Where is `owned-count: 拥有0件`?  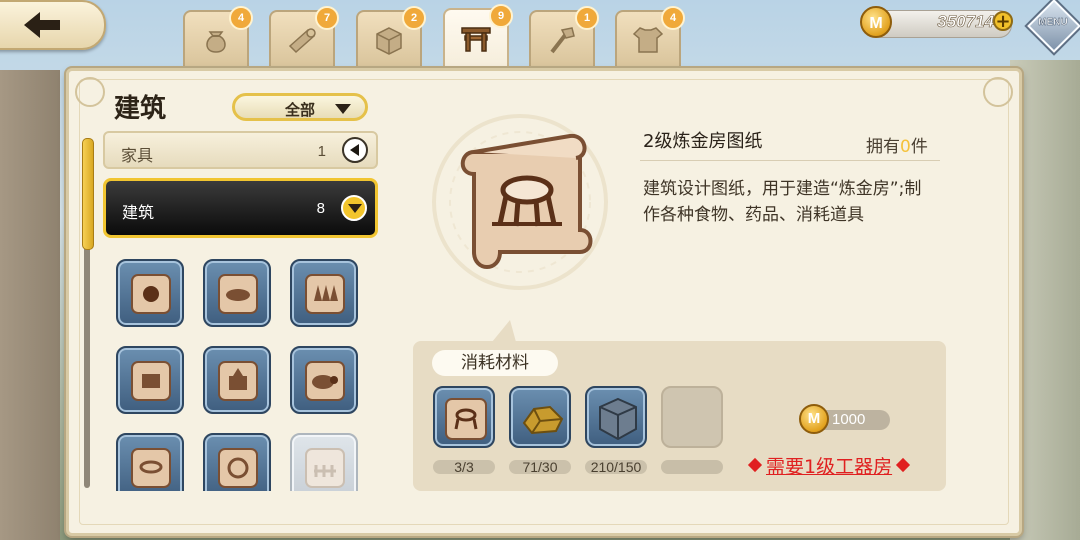
owned-count: 拥有0件 is located at coordinates (897, 144).